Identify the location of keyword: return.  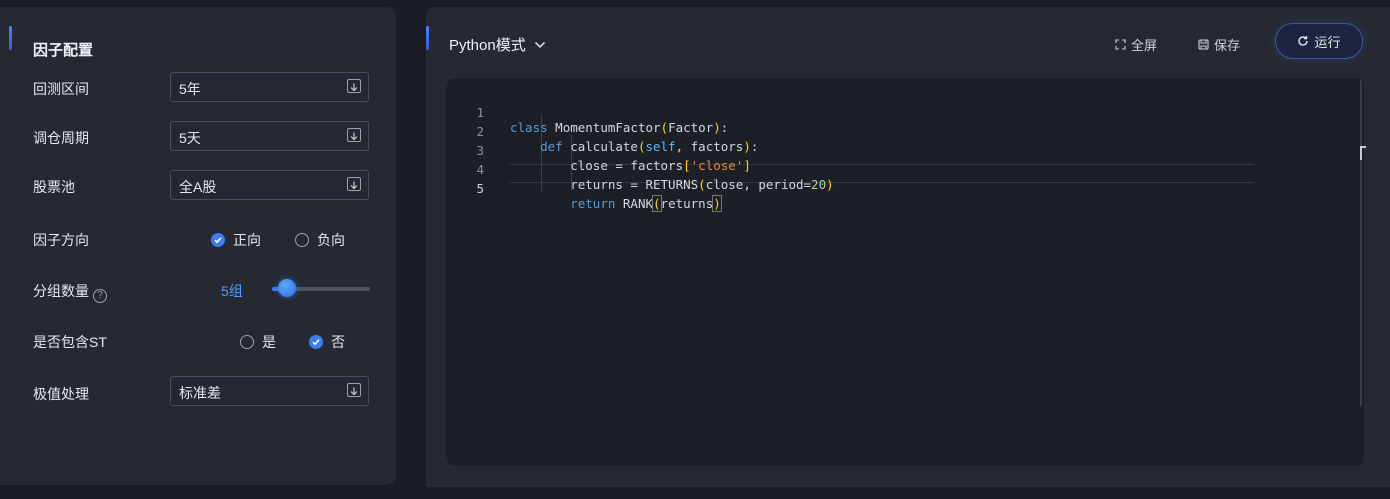
(593, 203).